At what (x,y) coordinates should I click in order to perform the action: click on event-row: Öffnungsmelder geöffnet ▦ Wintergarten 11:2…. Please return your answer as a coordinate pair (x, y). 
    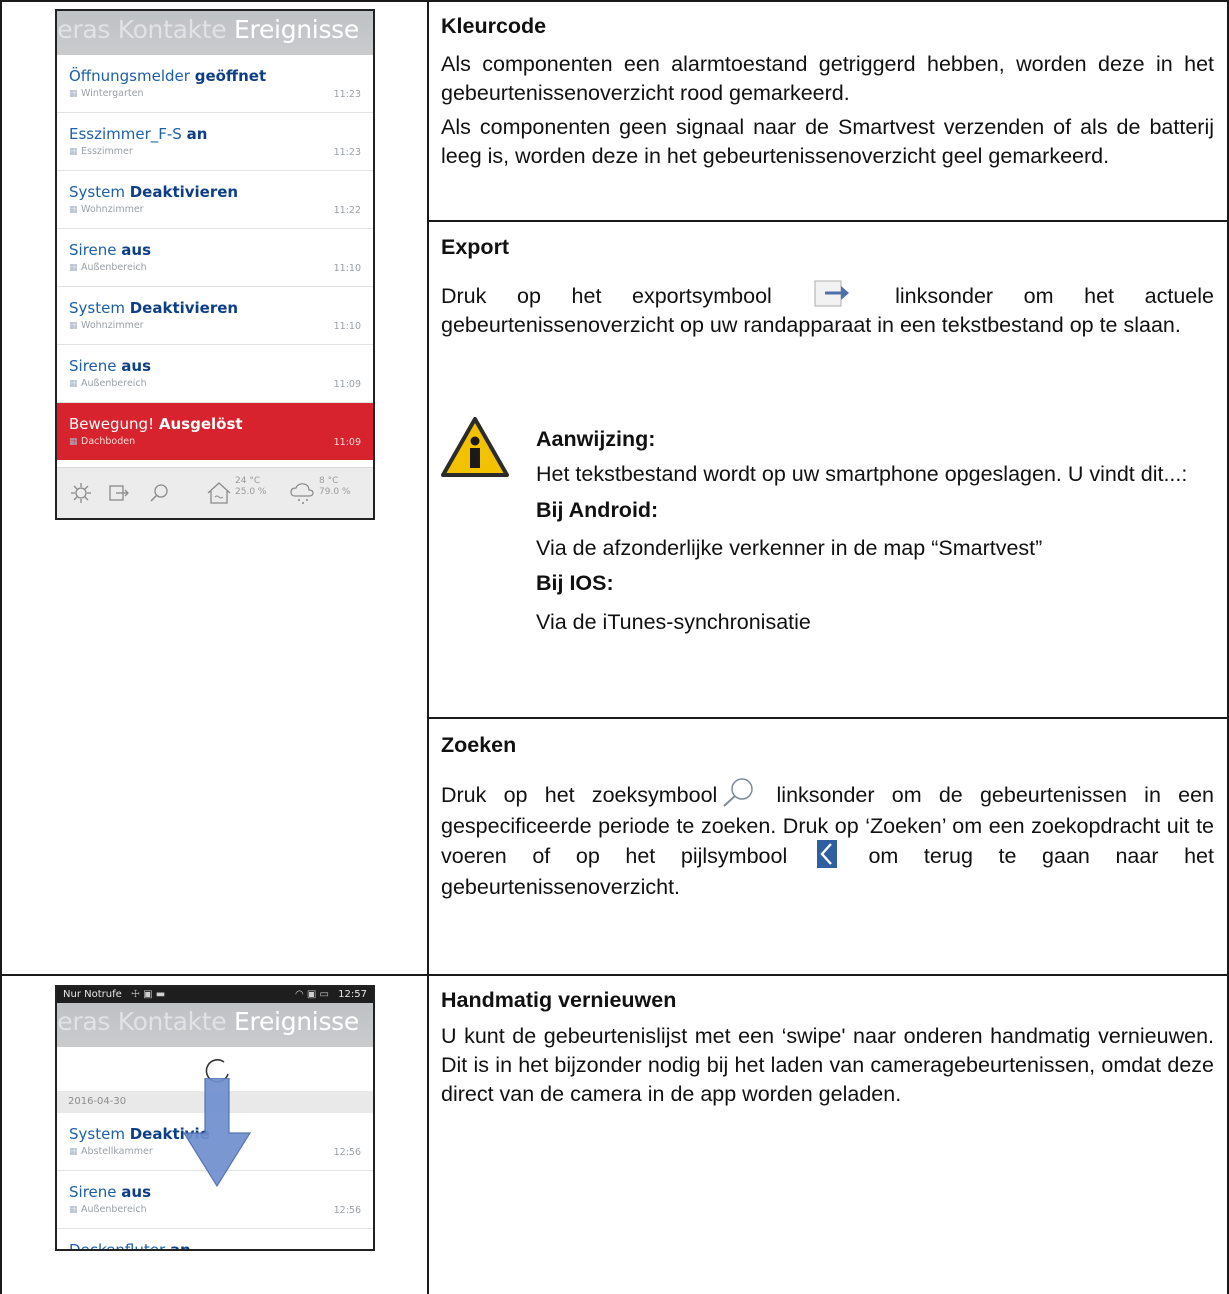
    Looking at the image, I should click on (215, 84).